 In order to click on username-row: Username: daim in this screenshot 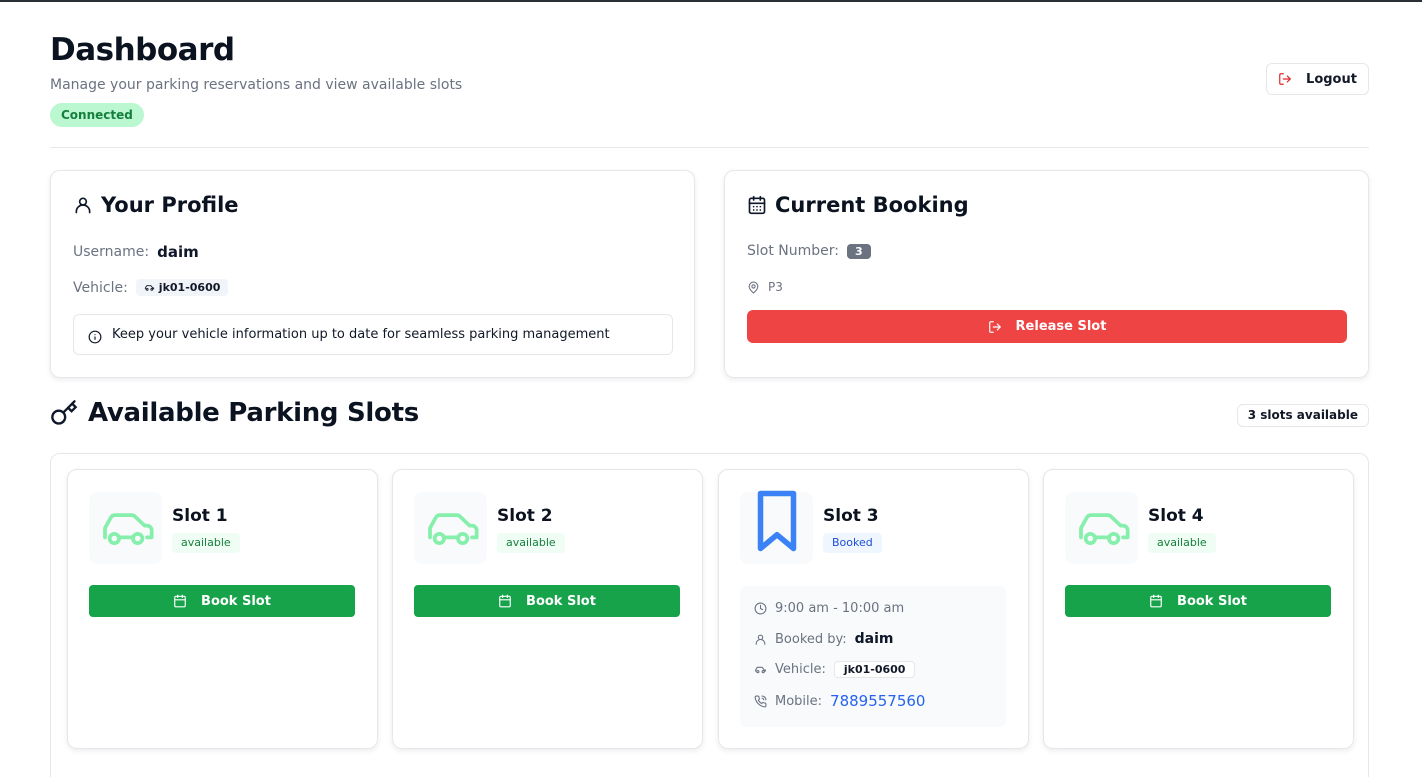, I will do `click(136, 252)`.